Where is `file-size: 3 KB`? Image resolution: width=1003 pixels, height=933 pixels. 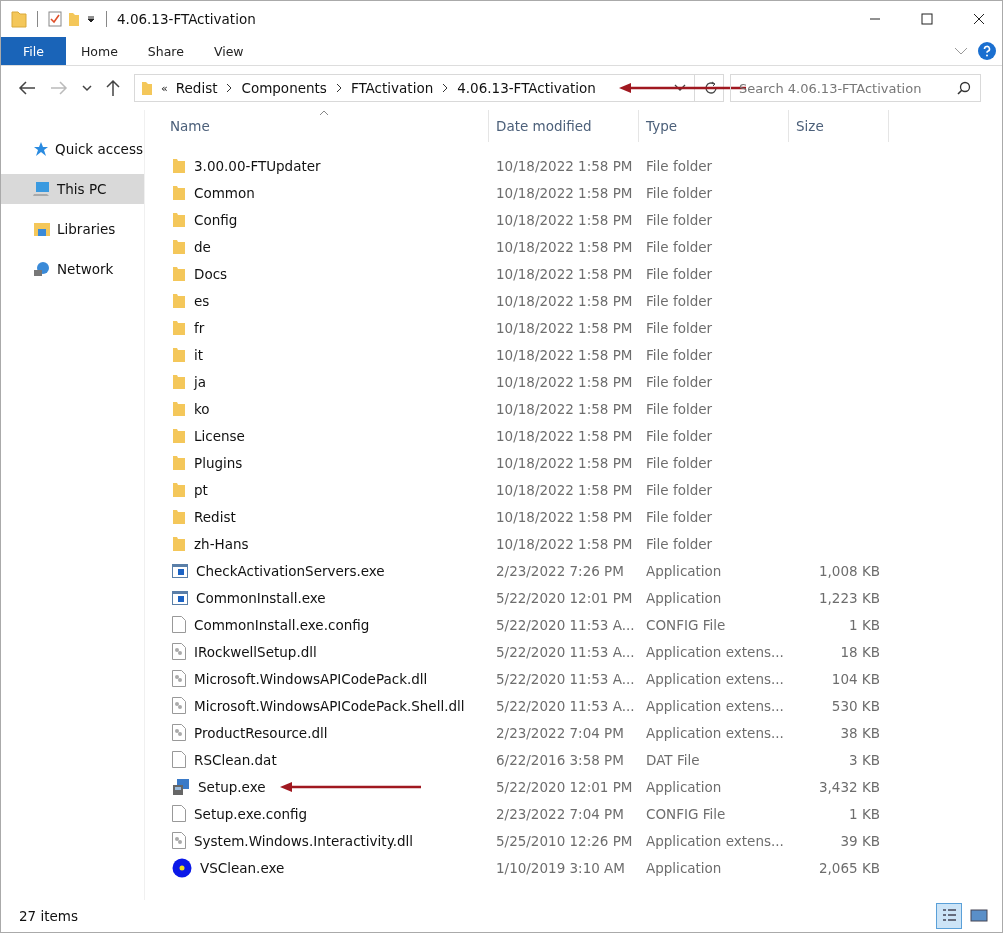 file-size: 3 KB is located at coordinates (864, 759).